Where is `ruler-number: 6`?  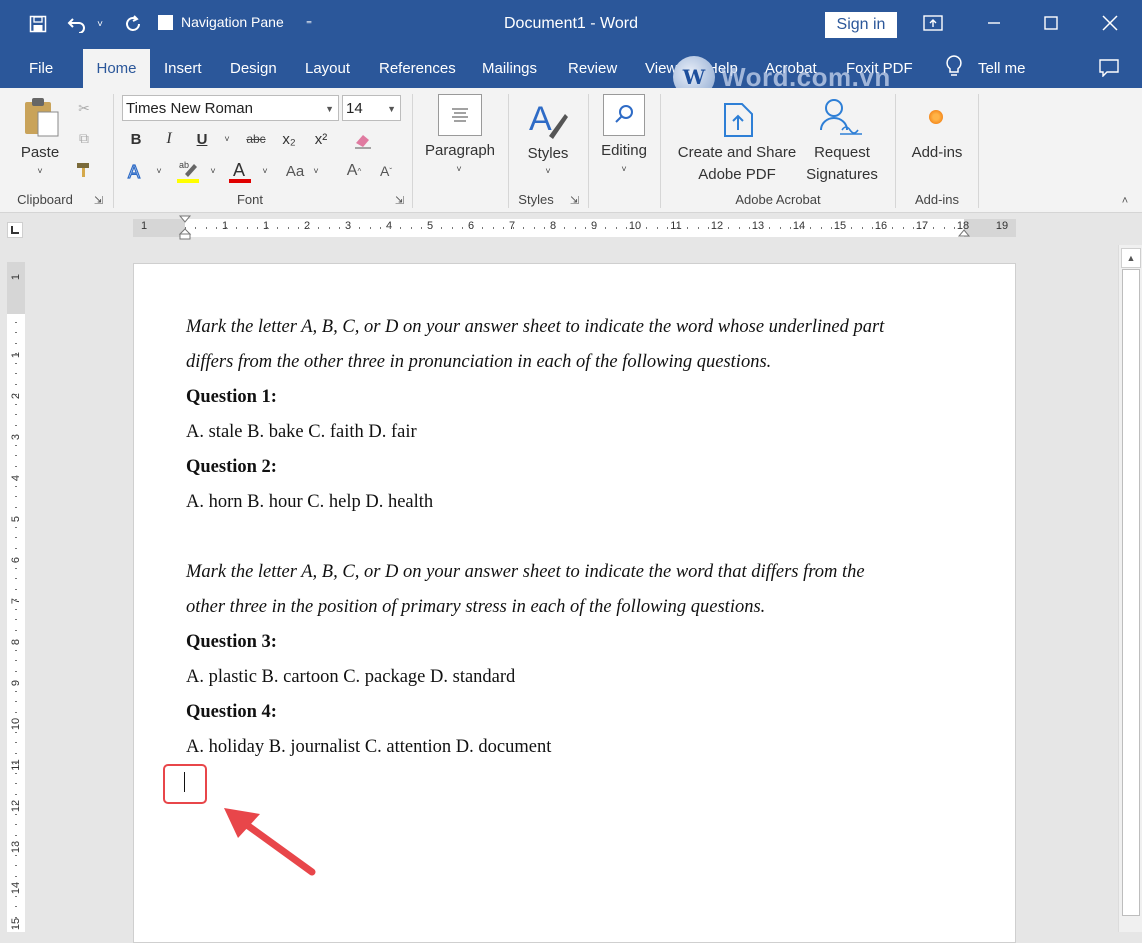
ruler-number: 6 is located at coordinates (471, 226).